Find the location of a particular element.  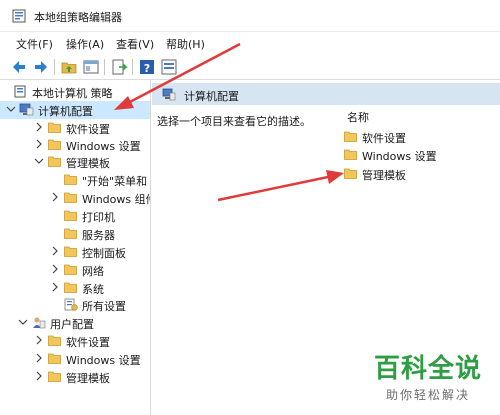

tree-label: 计算机配置 is located at coordinates (65, 111).